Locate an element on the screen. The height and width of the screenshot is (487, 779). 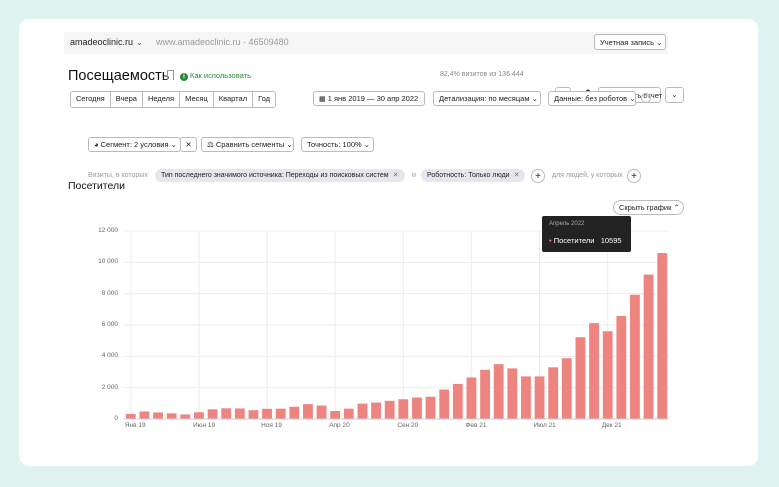
calendar-icon: ▦ is located at coordinates (322, 99).